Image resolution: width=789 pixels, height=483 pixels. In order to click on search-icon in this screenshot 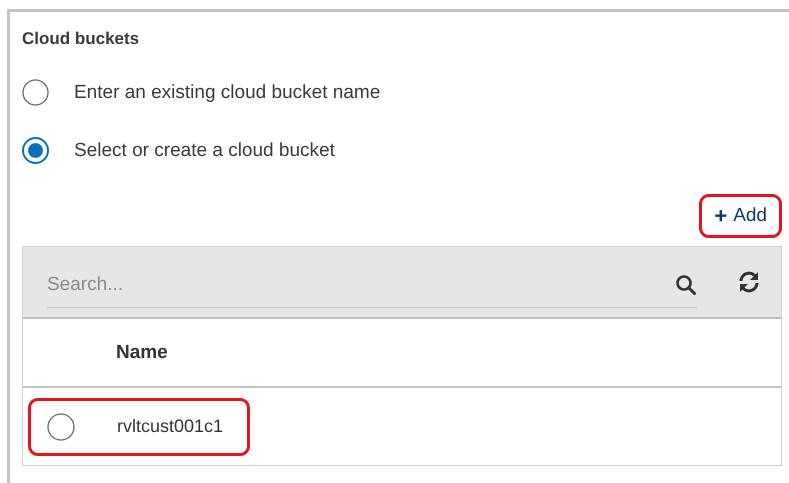, I will do `click(686, 285)`.